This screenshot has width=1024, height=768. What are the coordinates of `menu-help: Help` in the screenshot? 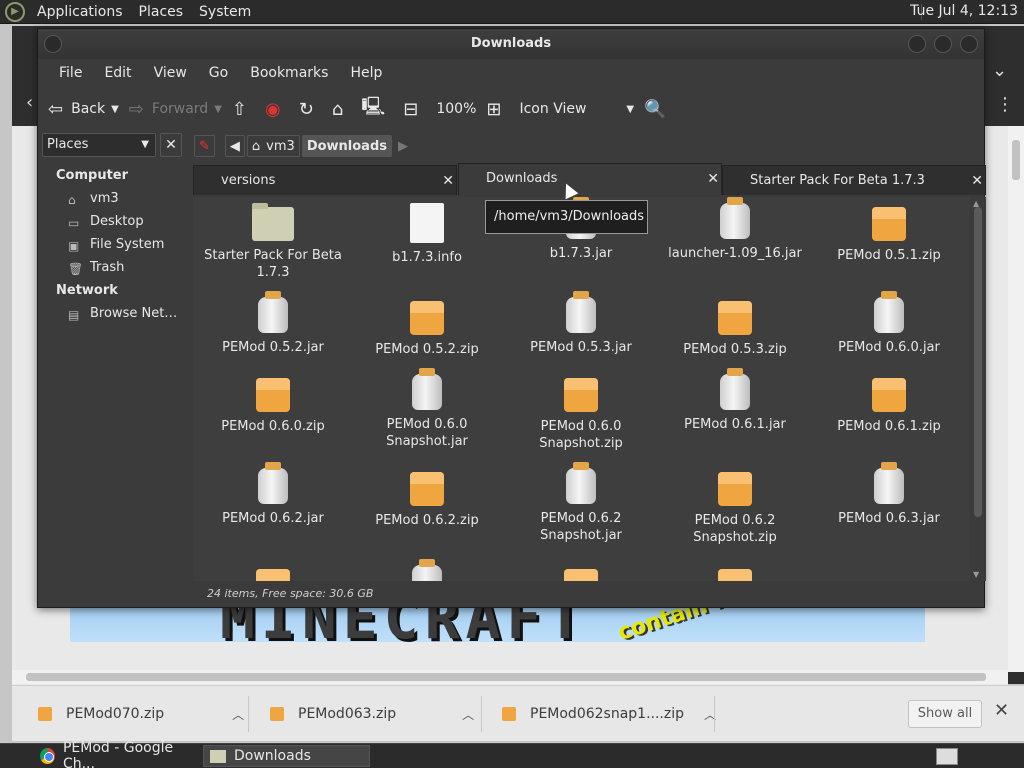 It's located at (366, 73).